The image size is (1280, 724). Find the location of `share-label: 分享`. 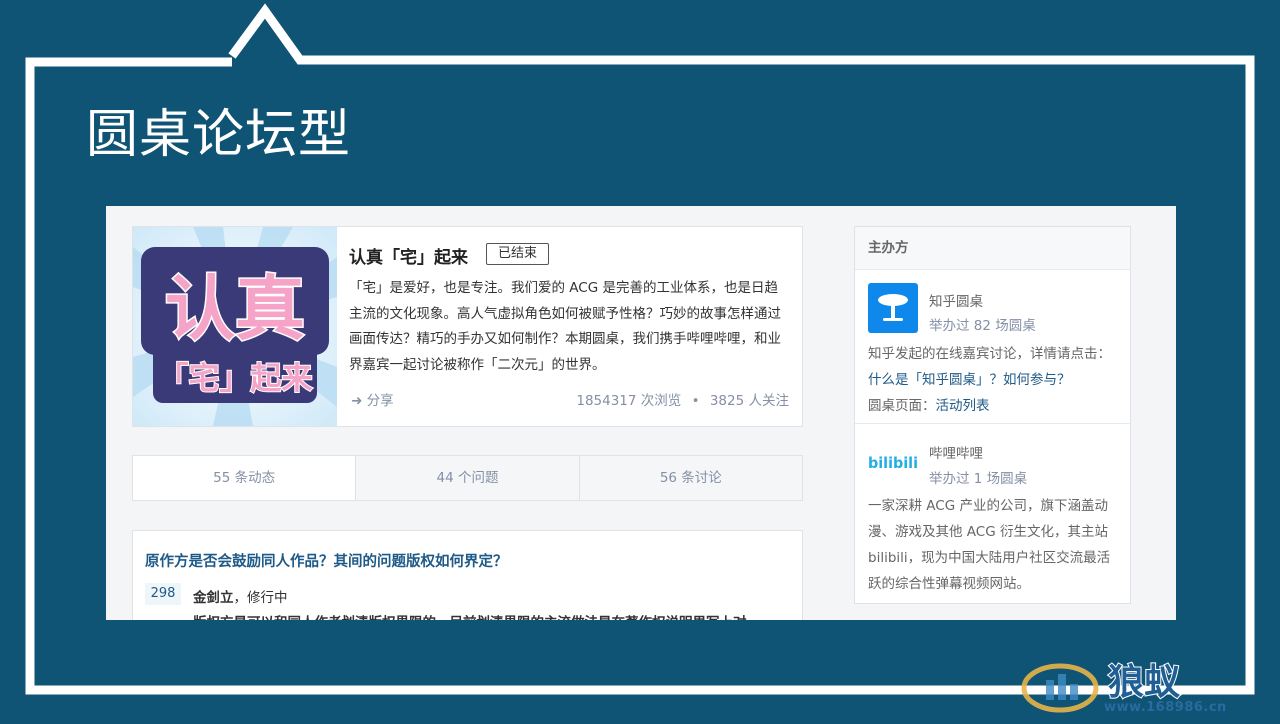

share-label: 分享 is located at coordinates (380, 401).